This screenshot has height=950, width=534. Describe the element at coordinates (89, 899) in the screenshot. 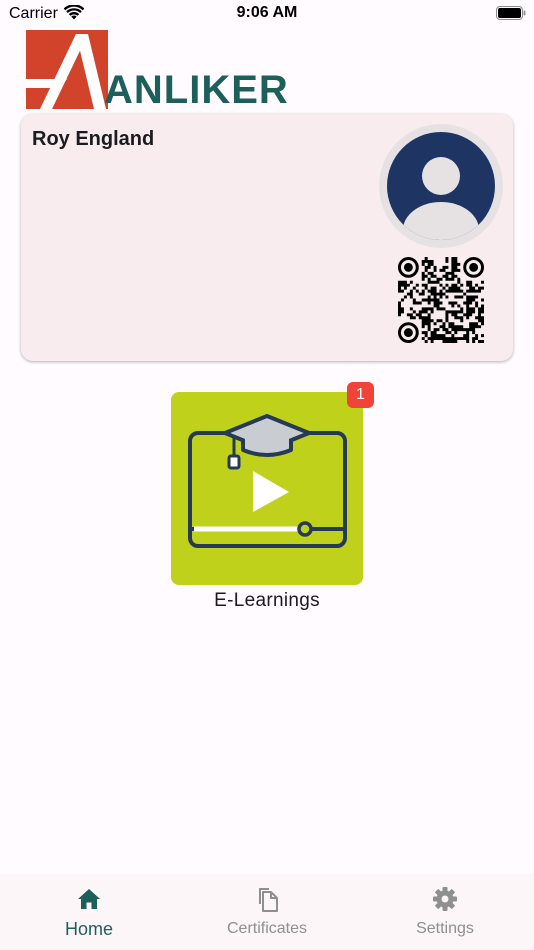

I see `home-icon` at that location.